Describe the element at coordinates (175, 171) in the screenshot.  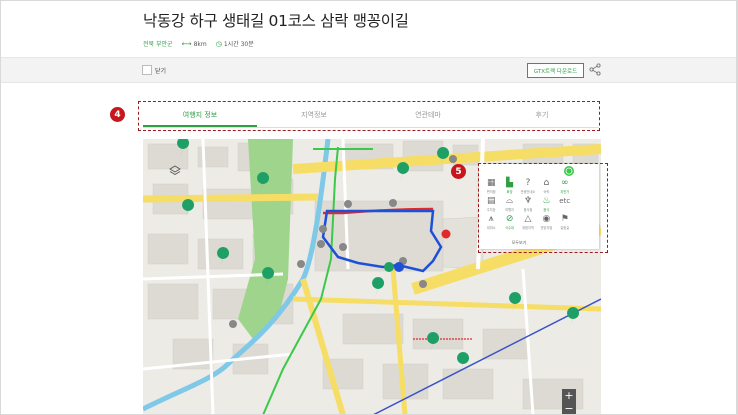
I see `layers-icon` at that location.